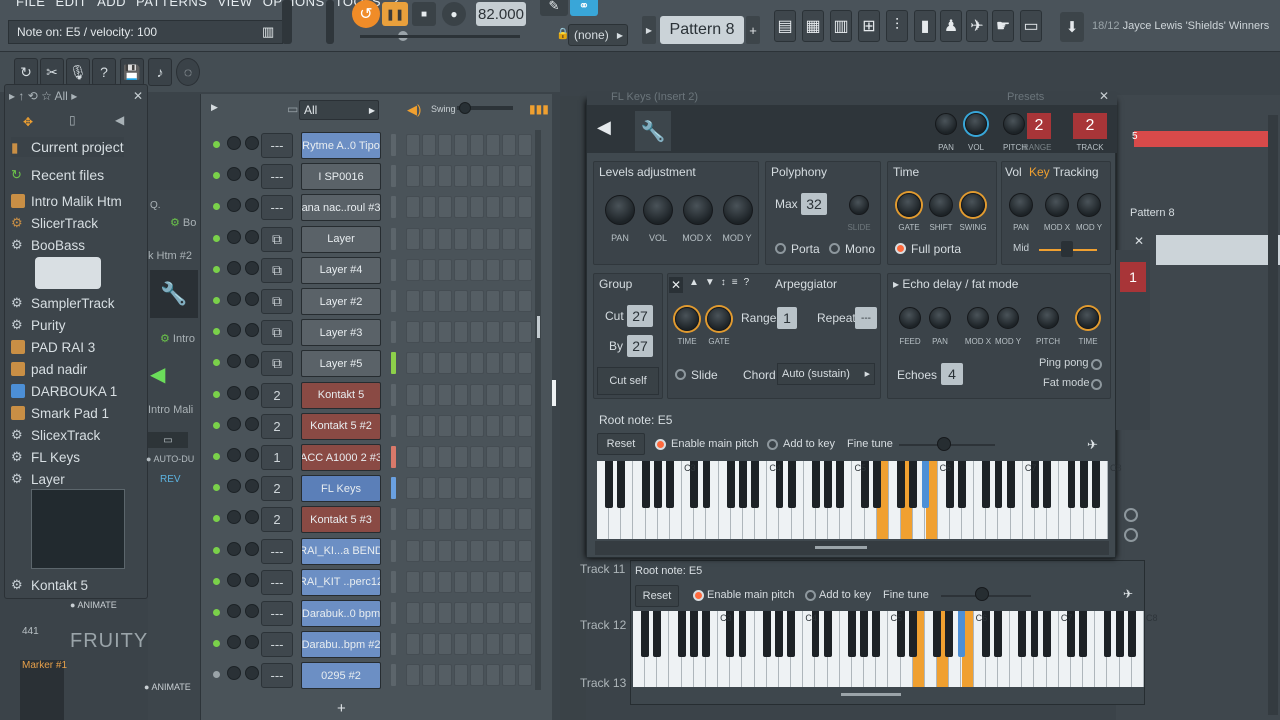 Image resolution: width=1280 pixels, height=720 pixels. What do you see at coordinates (104, 72) in the screenshot?
I see `help-icon: ?` at bounding box center [104, 72].